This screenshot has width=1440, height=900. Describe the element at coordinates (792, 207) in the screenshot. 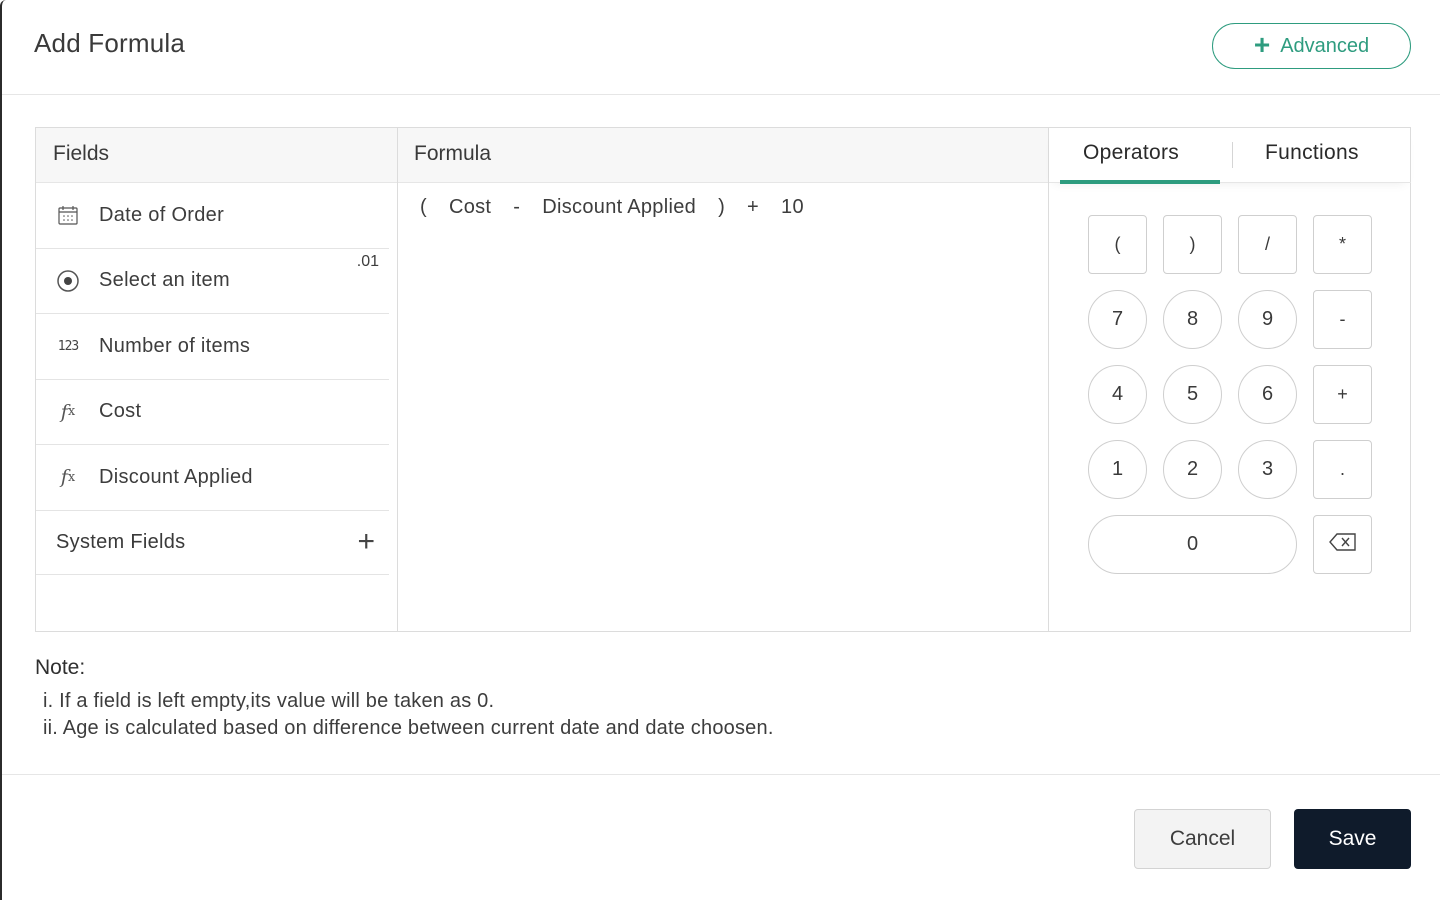

I see `formula-token: 10` at that location.